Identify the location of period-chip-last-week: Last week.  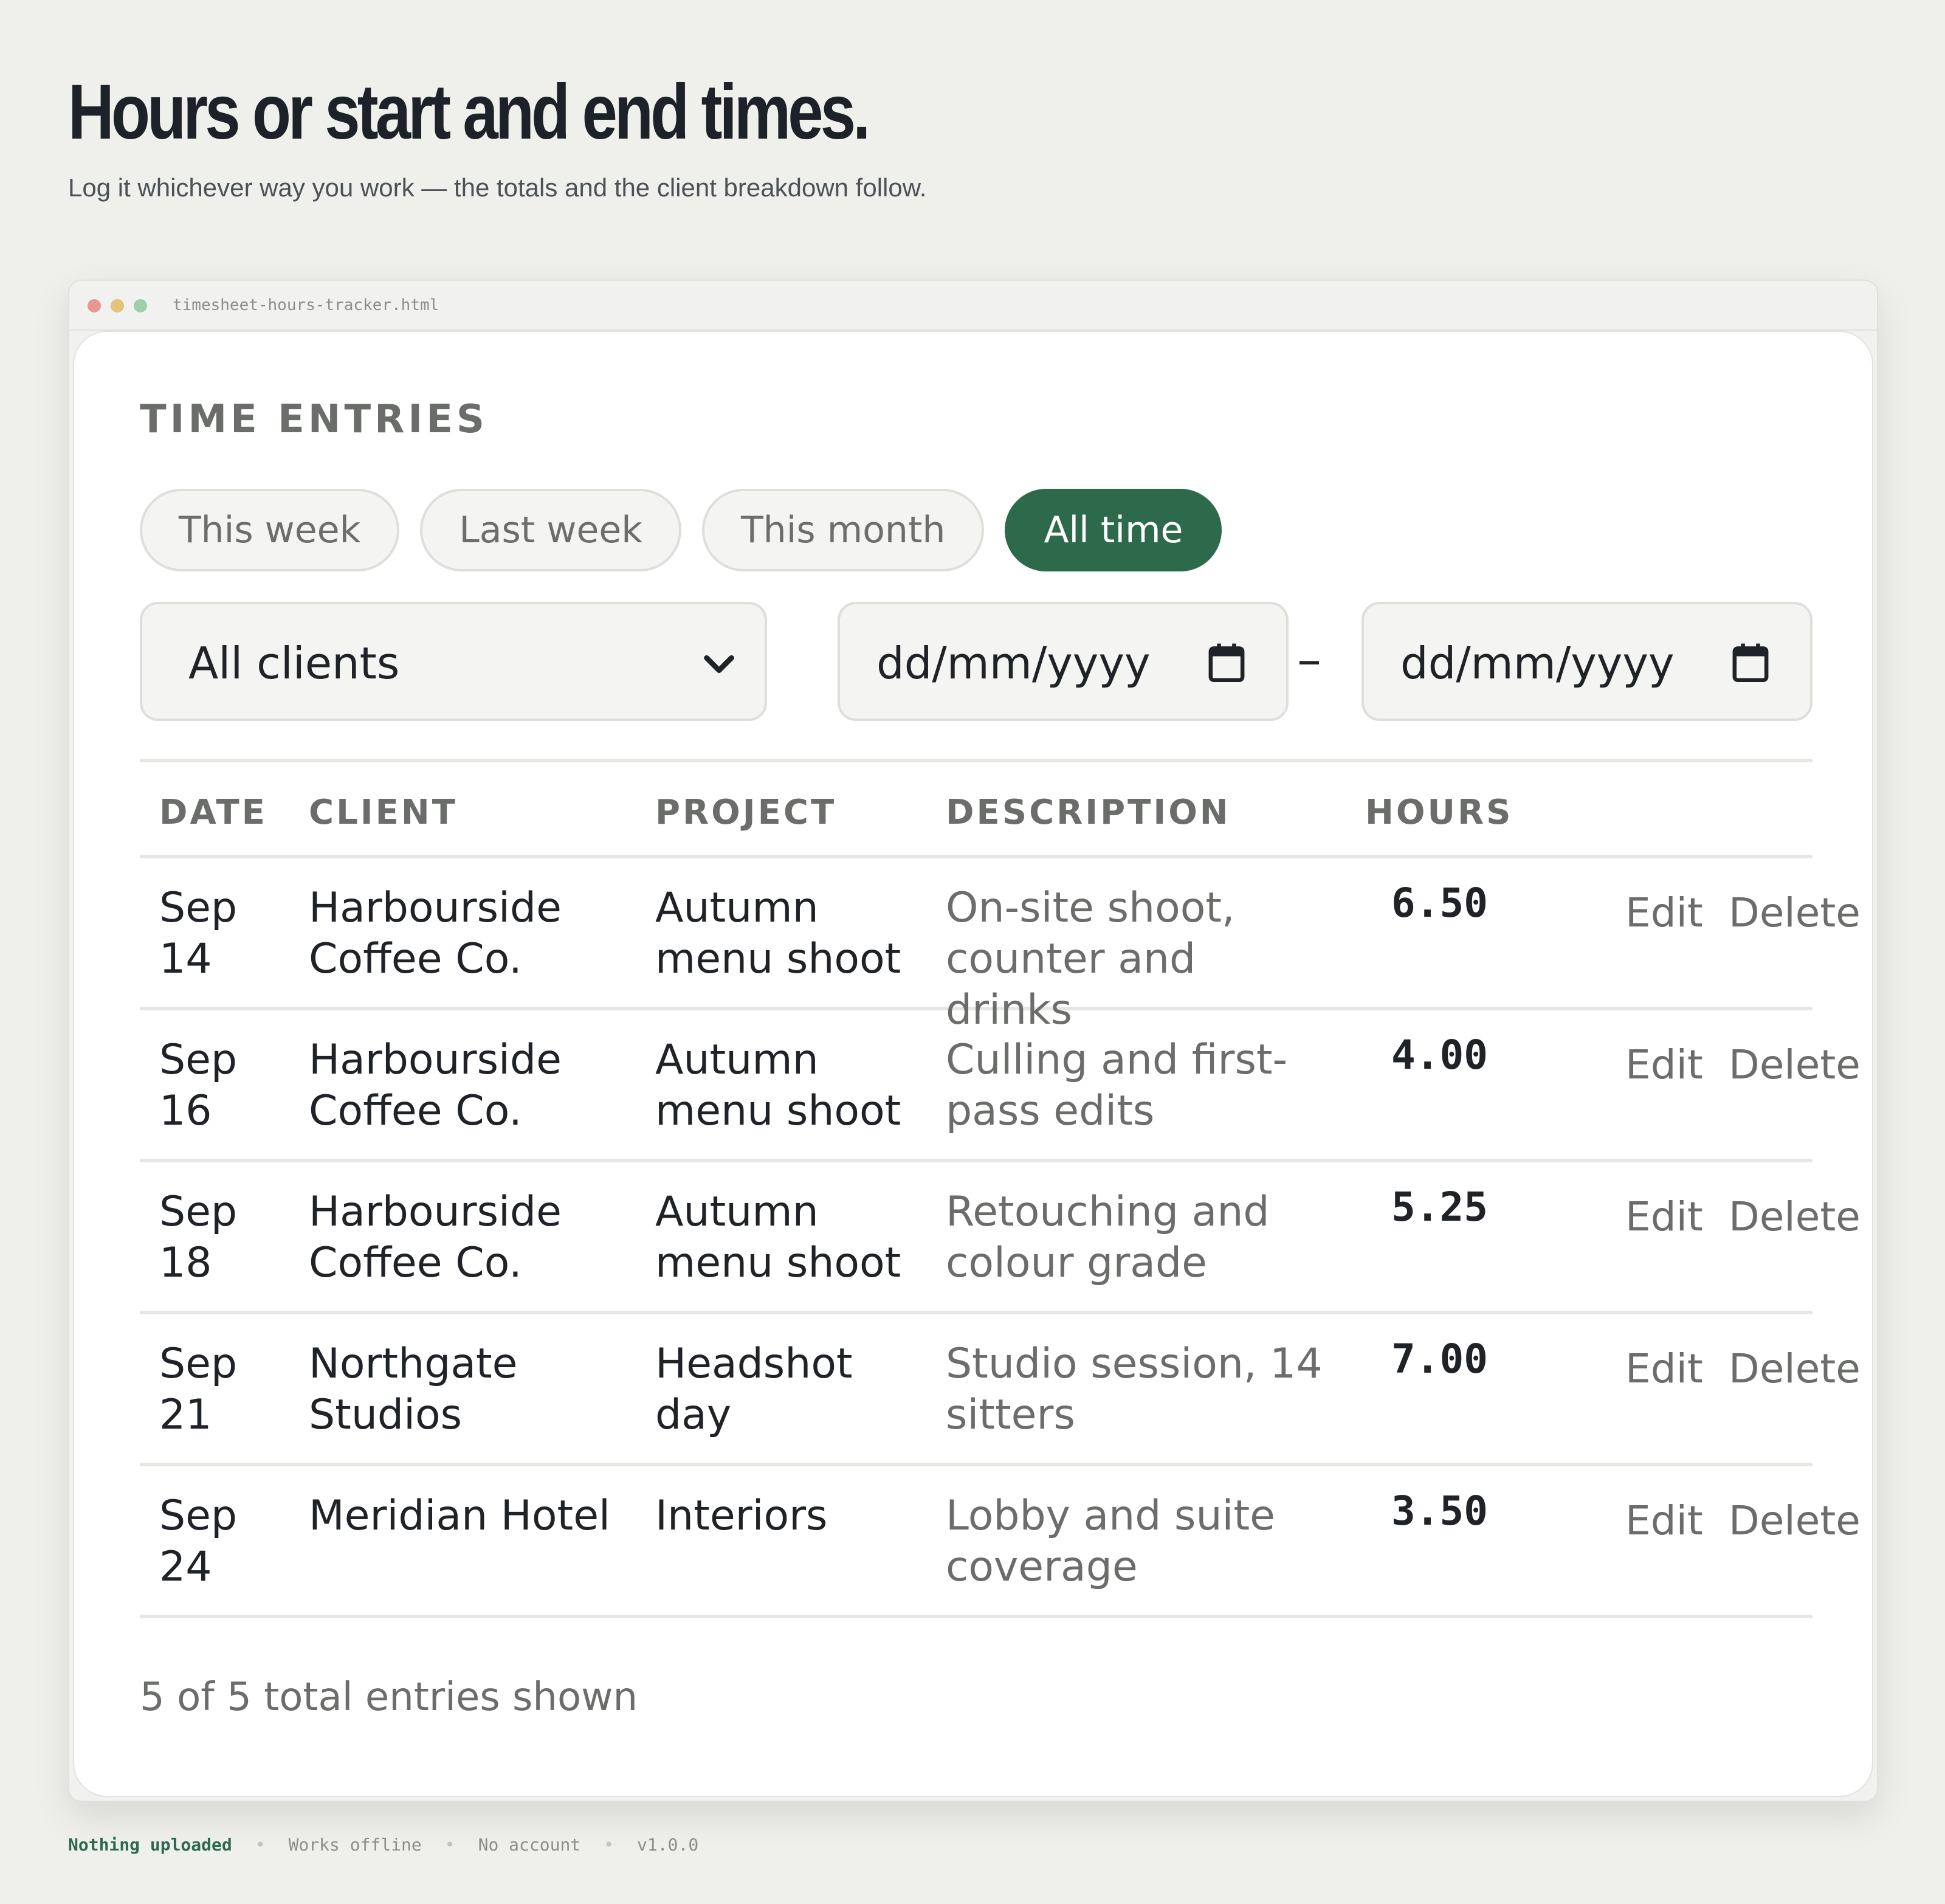
(551, 530).